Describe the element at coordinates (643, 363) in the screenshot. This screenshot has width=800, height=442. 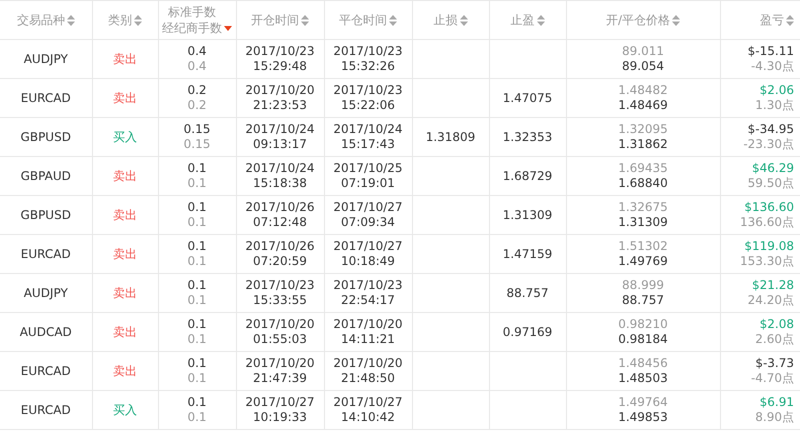
I see `price-text: 1.48456` at that location.